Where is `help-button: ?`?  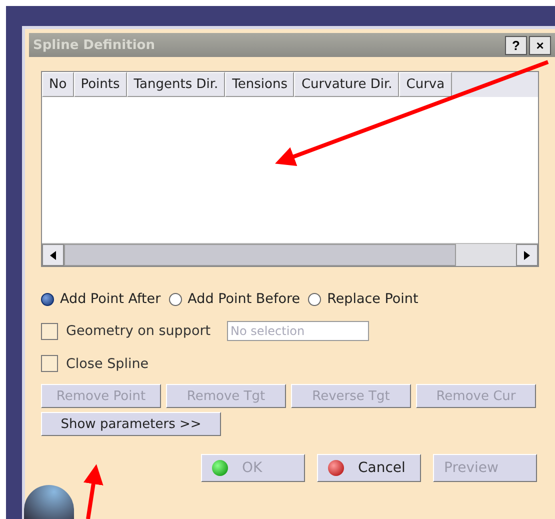
help-button: ? is located at coordinates (516, 45).